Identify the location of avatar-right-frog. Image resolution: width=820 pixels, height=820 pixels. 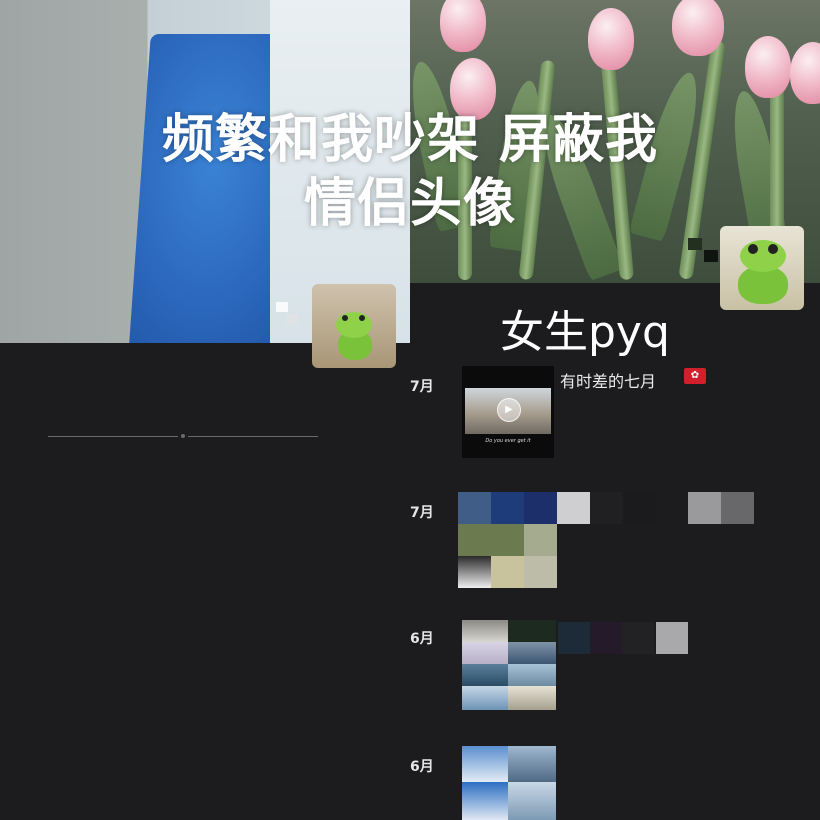
(762, 268).